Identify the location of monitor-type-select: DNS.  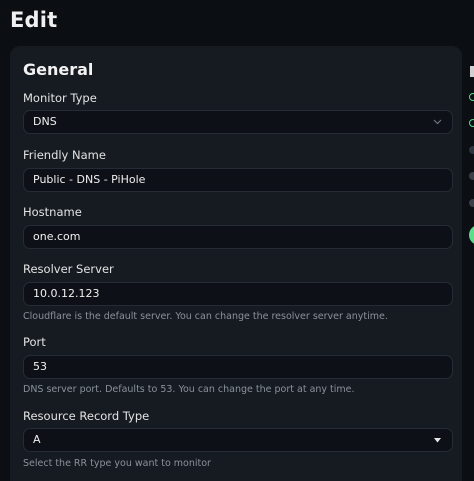
(238, 122).